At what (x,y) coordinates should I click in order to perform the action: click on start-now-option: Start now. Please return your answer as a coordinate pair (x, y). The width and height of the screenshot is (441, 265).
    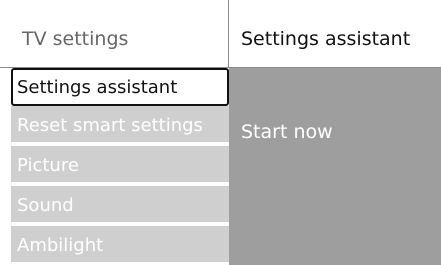
    Looking at the image, I should click on (287, 132).